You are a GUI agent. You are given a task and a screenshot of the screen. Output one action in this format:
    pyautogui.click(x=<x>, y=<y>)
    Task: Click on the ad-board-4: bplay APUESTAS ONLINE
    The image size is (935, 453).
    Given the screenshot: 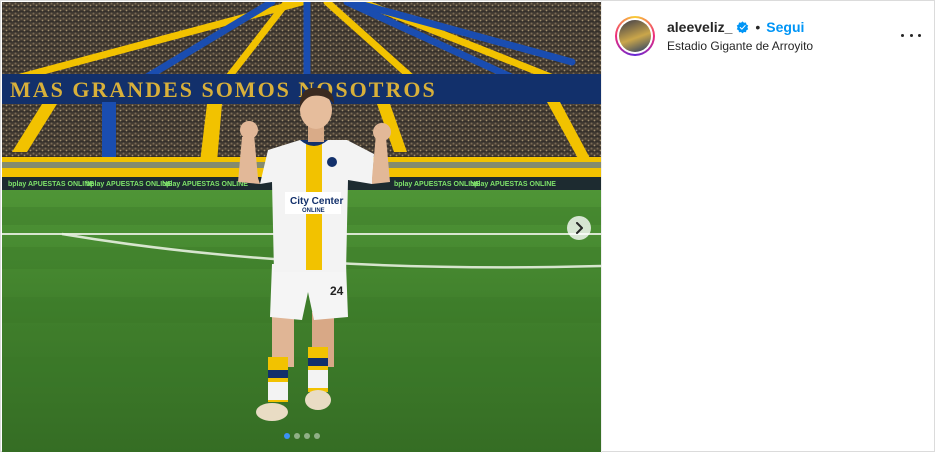 What is the action you would take?
    pyautogui.click(x=437, y=184)
    